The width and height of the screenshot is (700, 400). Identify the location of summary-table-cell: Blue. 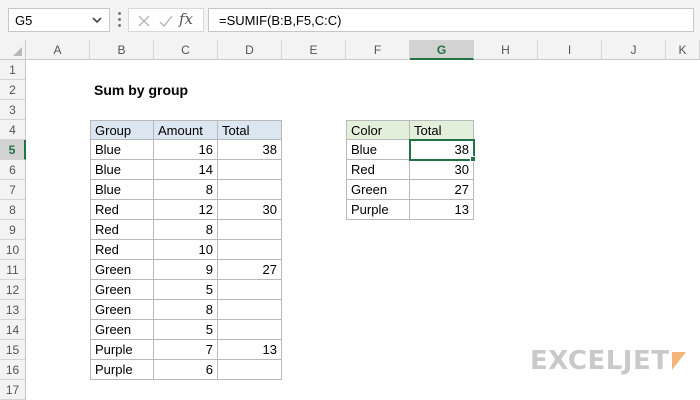
(378, 150).